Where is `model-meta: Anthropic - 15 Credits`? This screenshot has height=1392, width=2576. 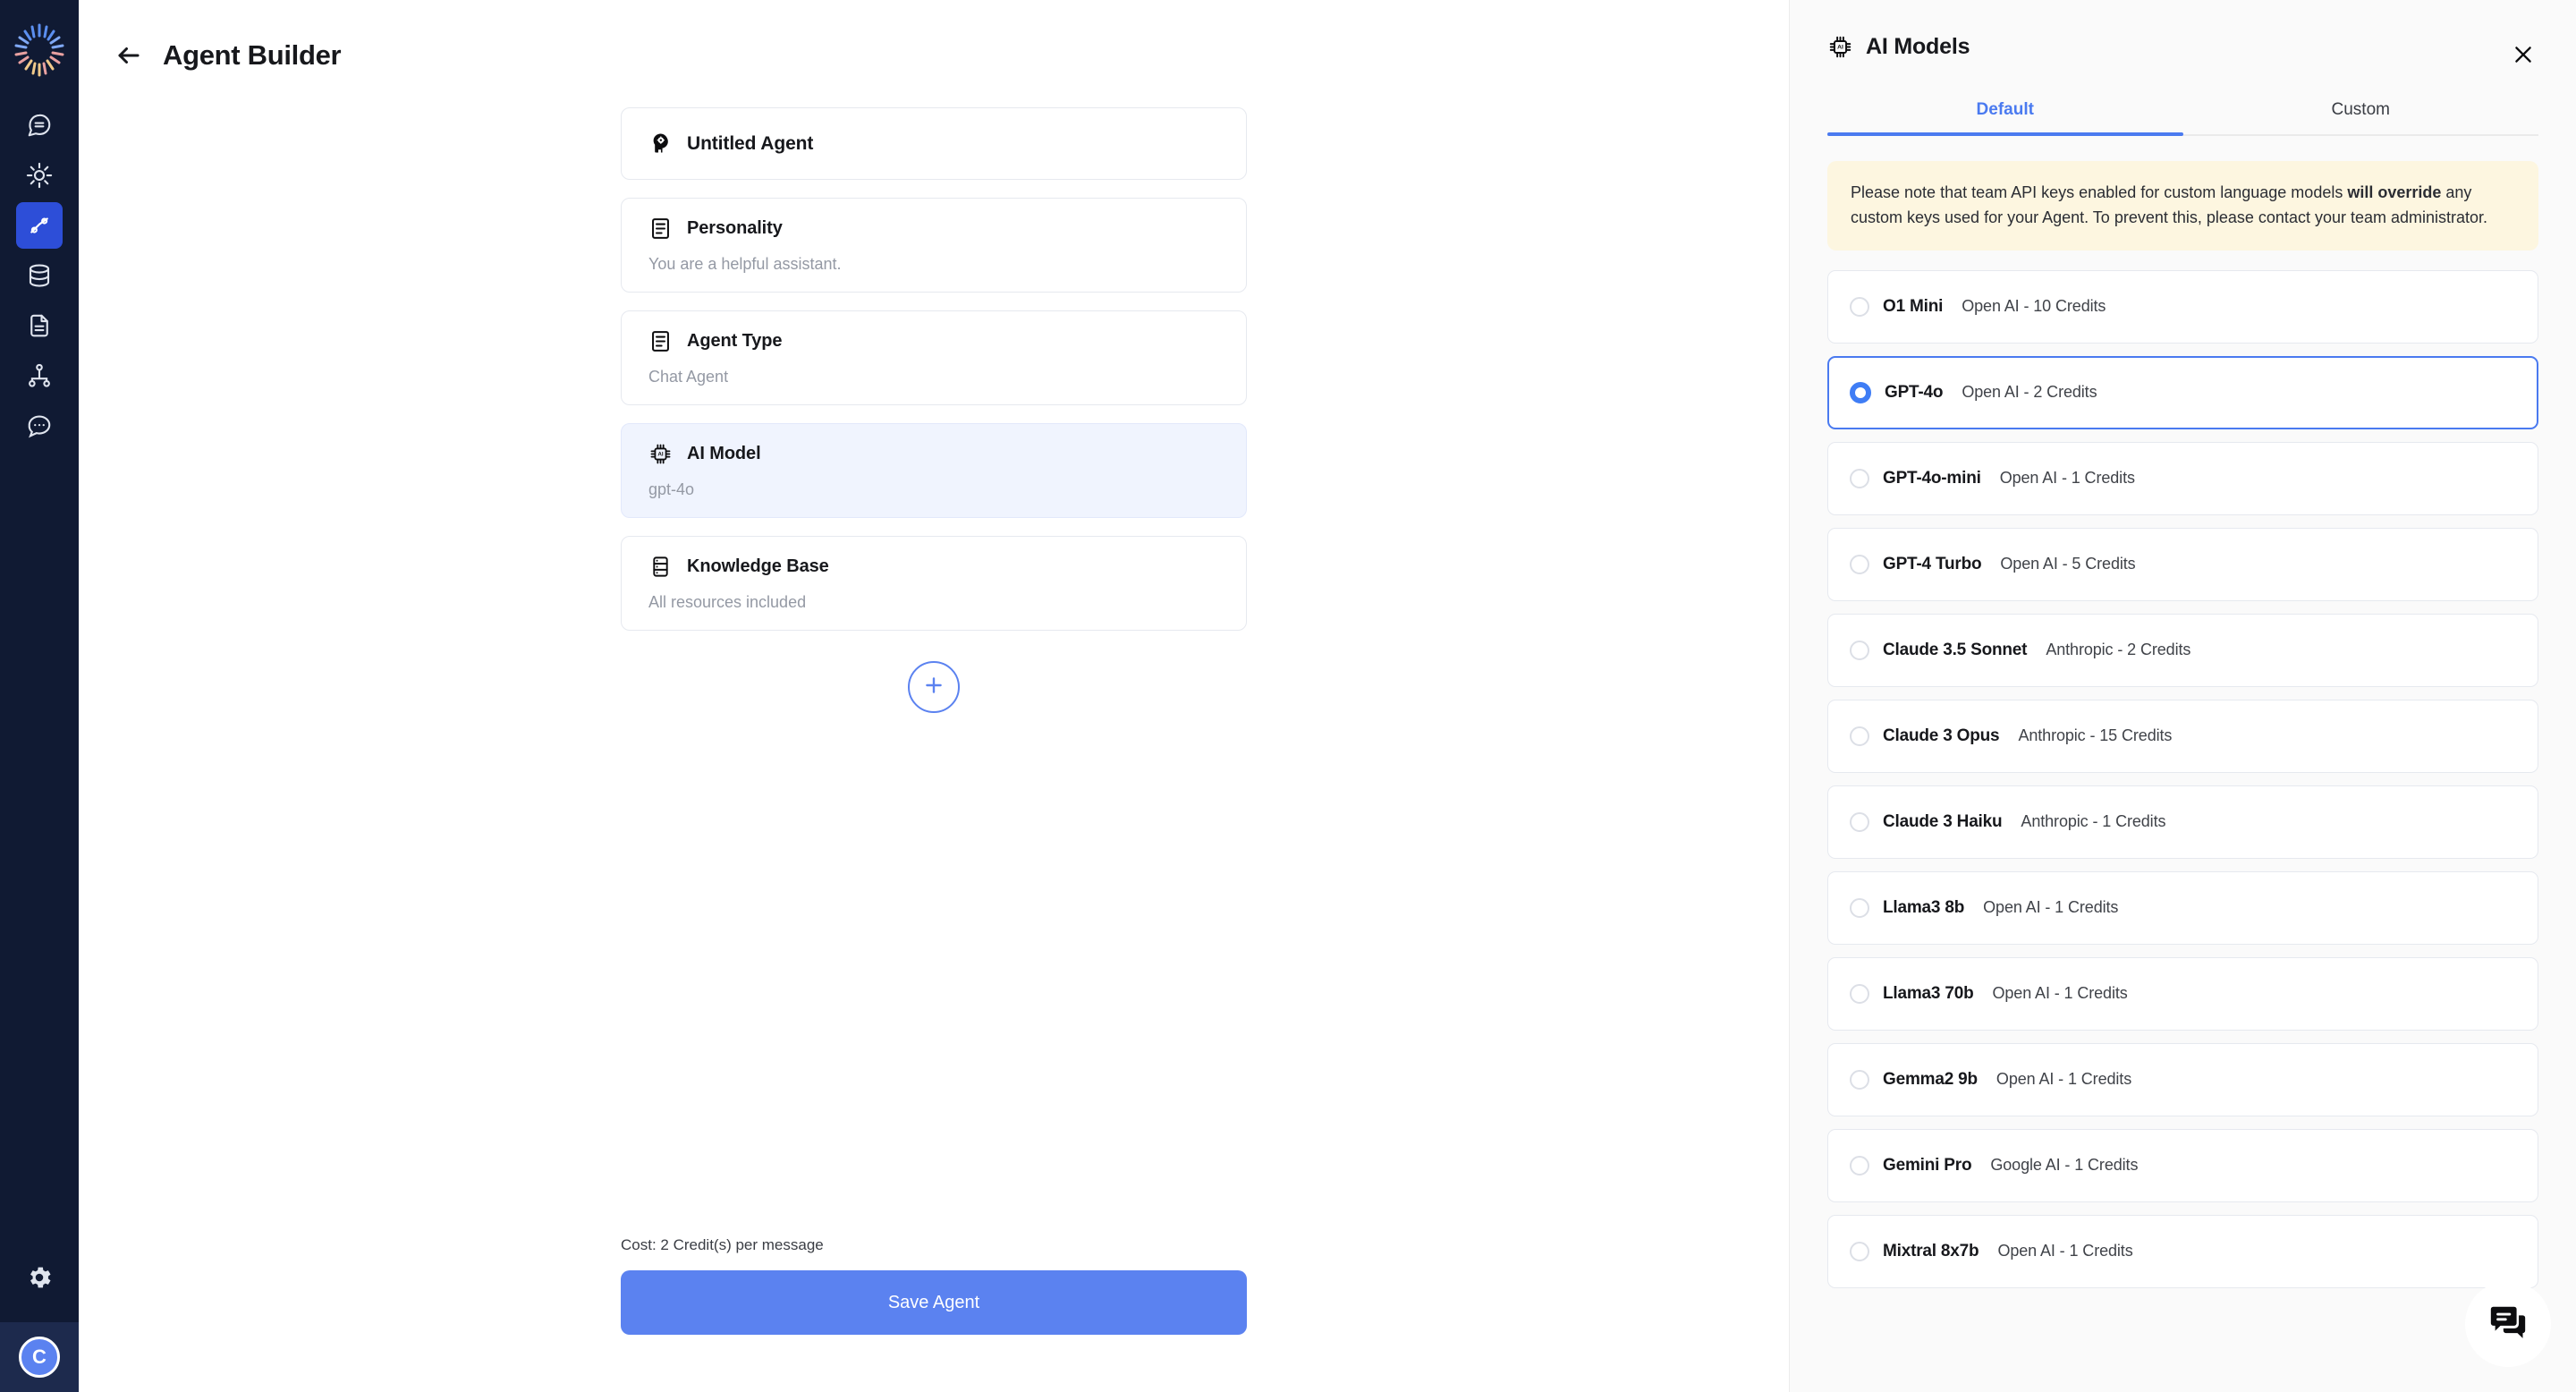
model-meta: Anthropic - 15 Credits is located at coordinates (2095, 735).